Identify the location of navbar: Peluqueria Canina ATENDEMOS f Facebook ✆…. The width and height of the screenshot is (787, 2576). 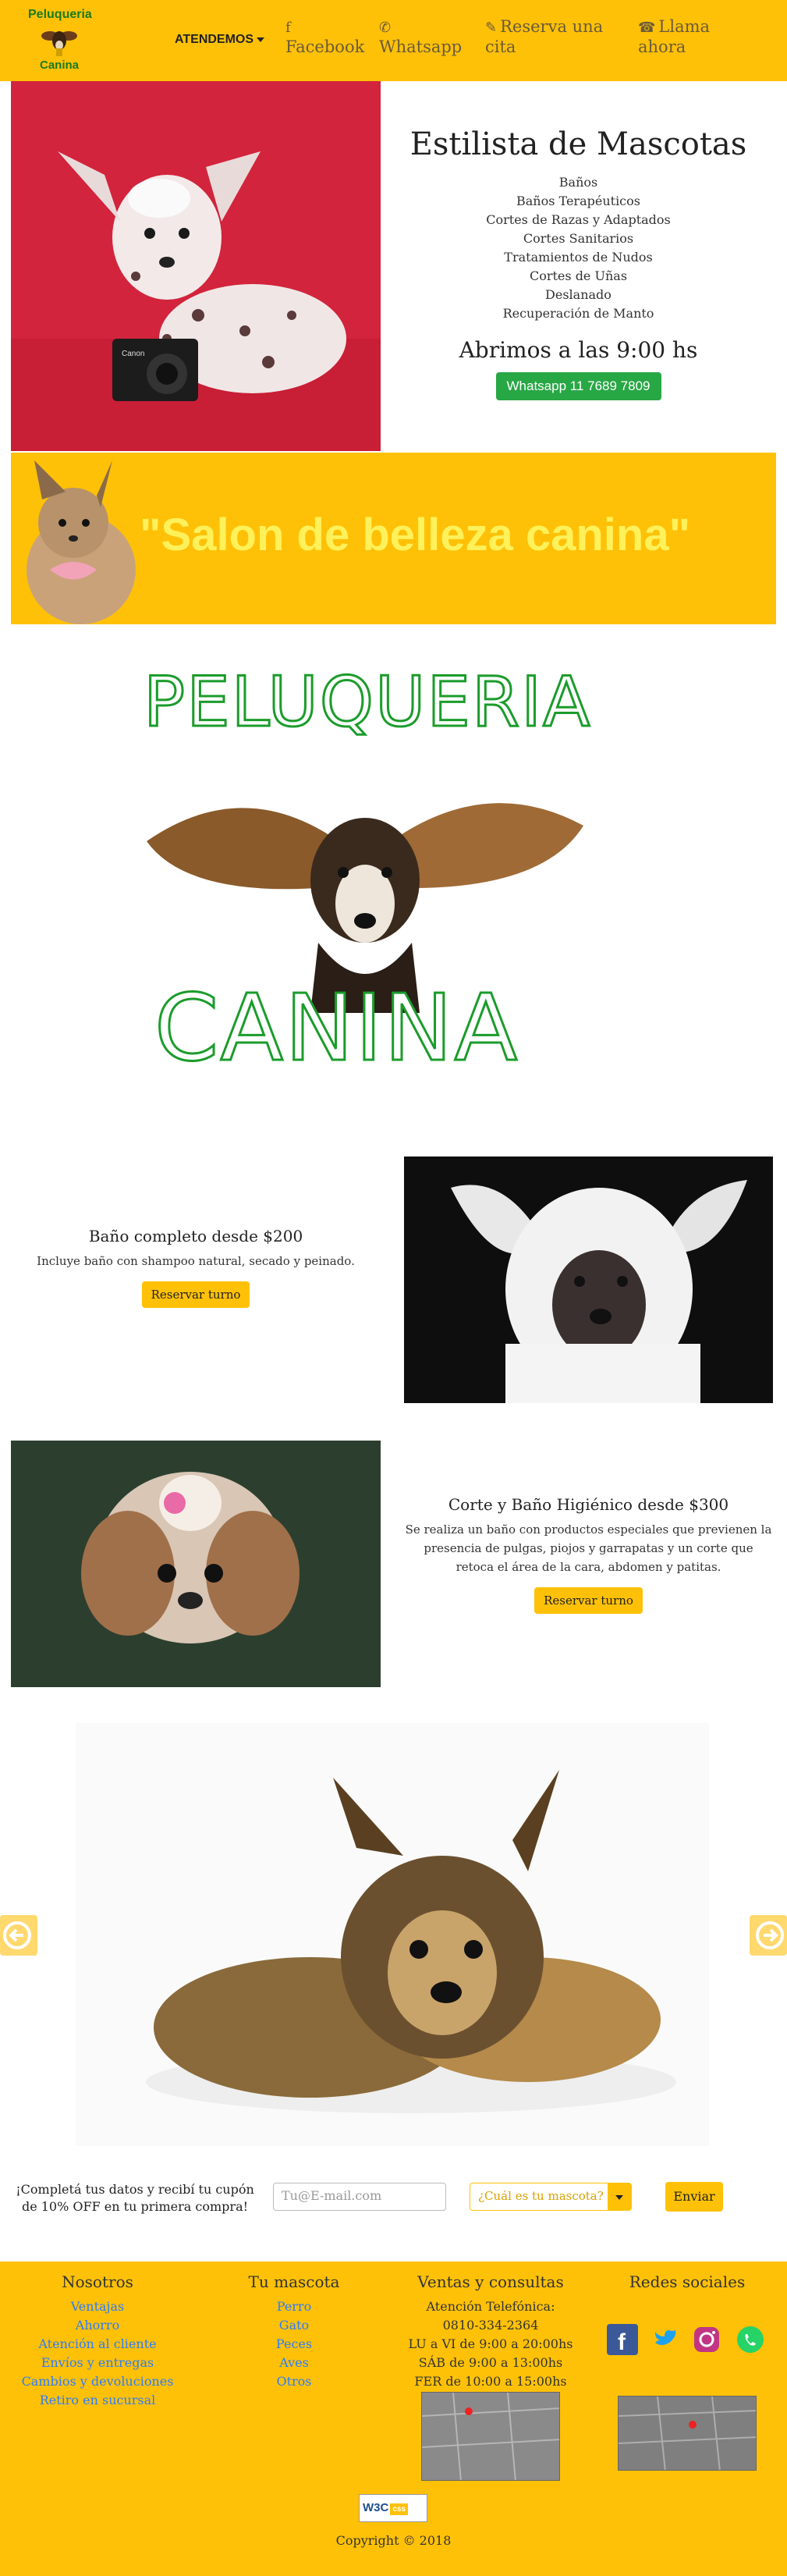
(393, 40).